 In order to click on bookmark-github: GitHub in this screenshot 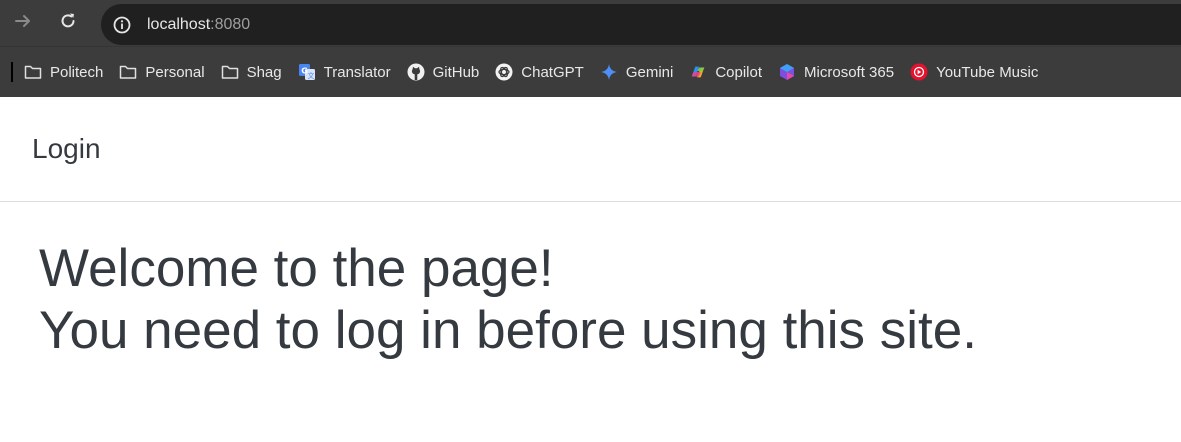, I will do `click(446, 72)`.